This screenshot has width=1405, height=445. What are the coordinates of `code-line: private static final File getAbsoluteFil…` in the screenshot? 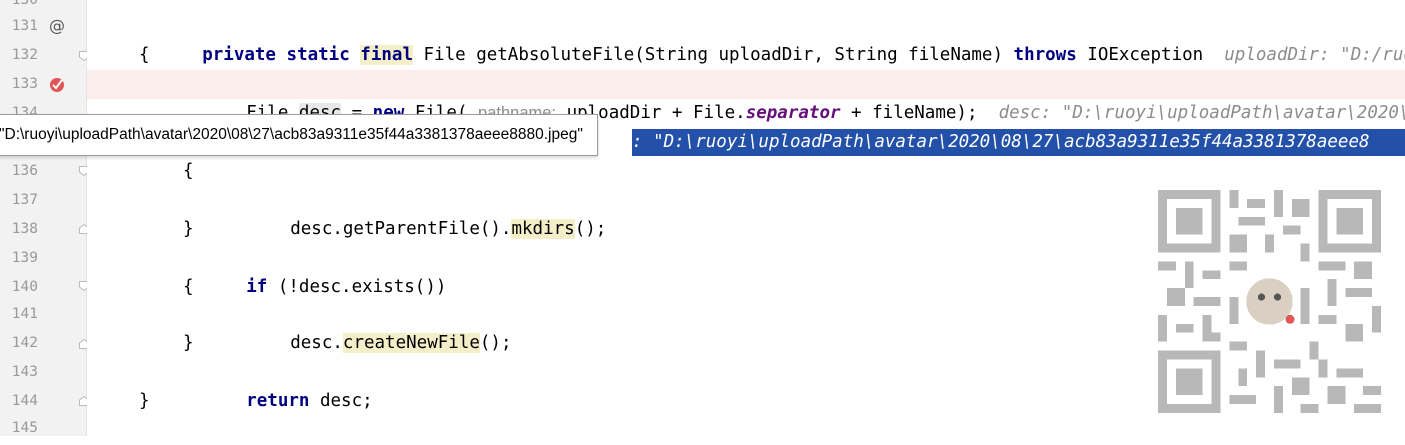 It's located at (746, 38).